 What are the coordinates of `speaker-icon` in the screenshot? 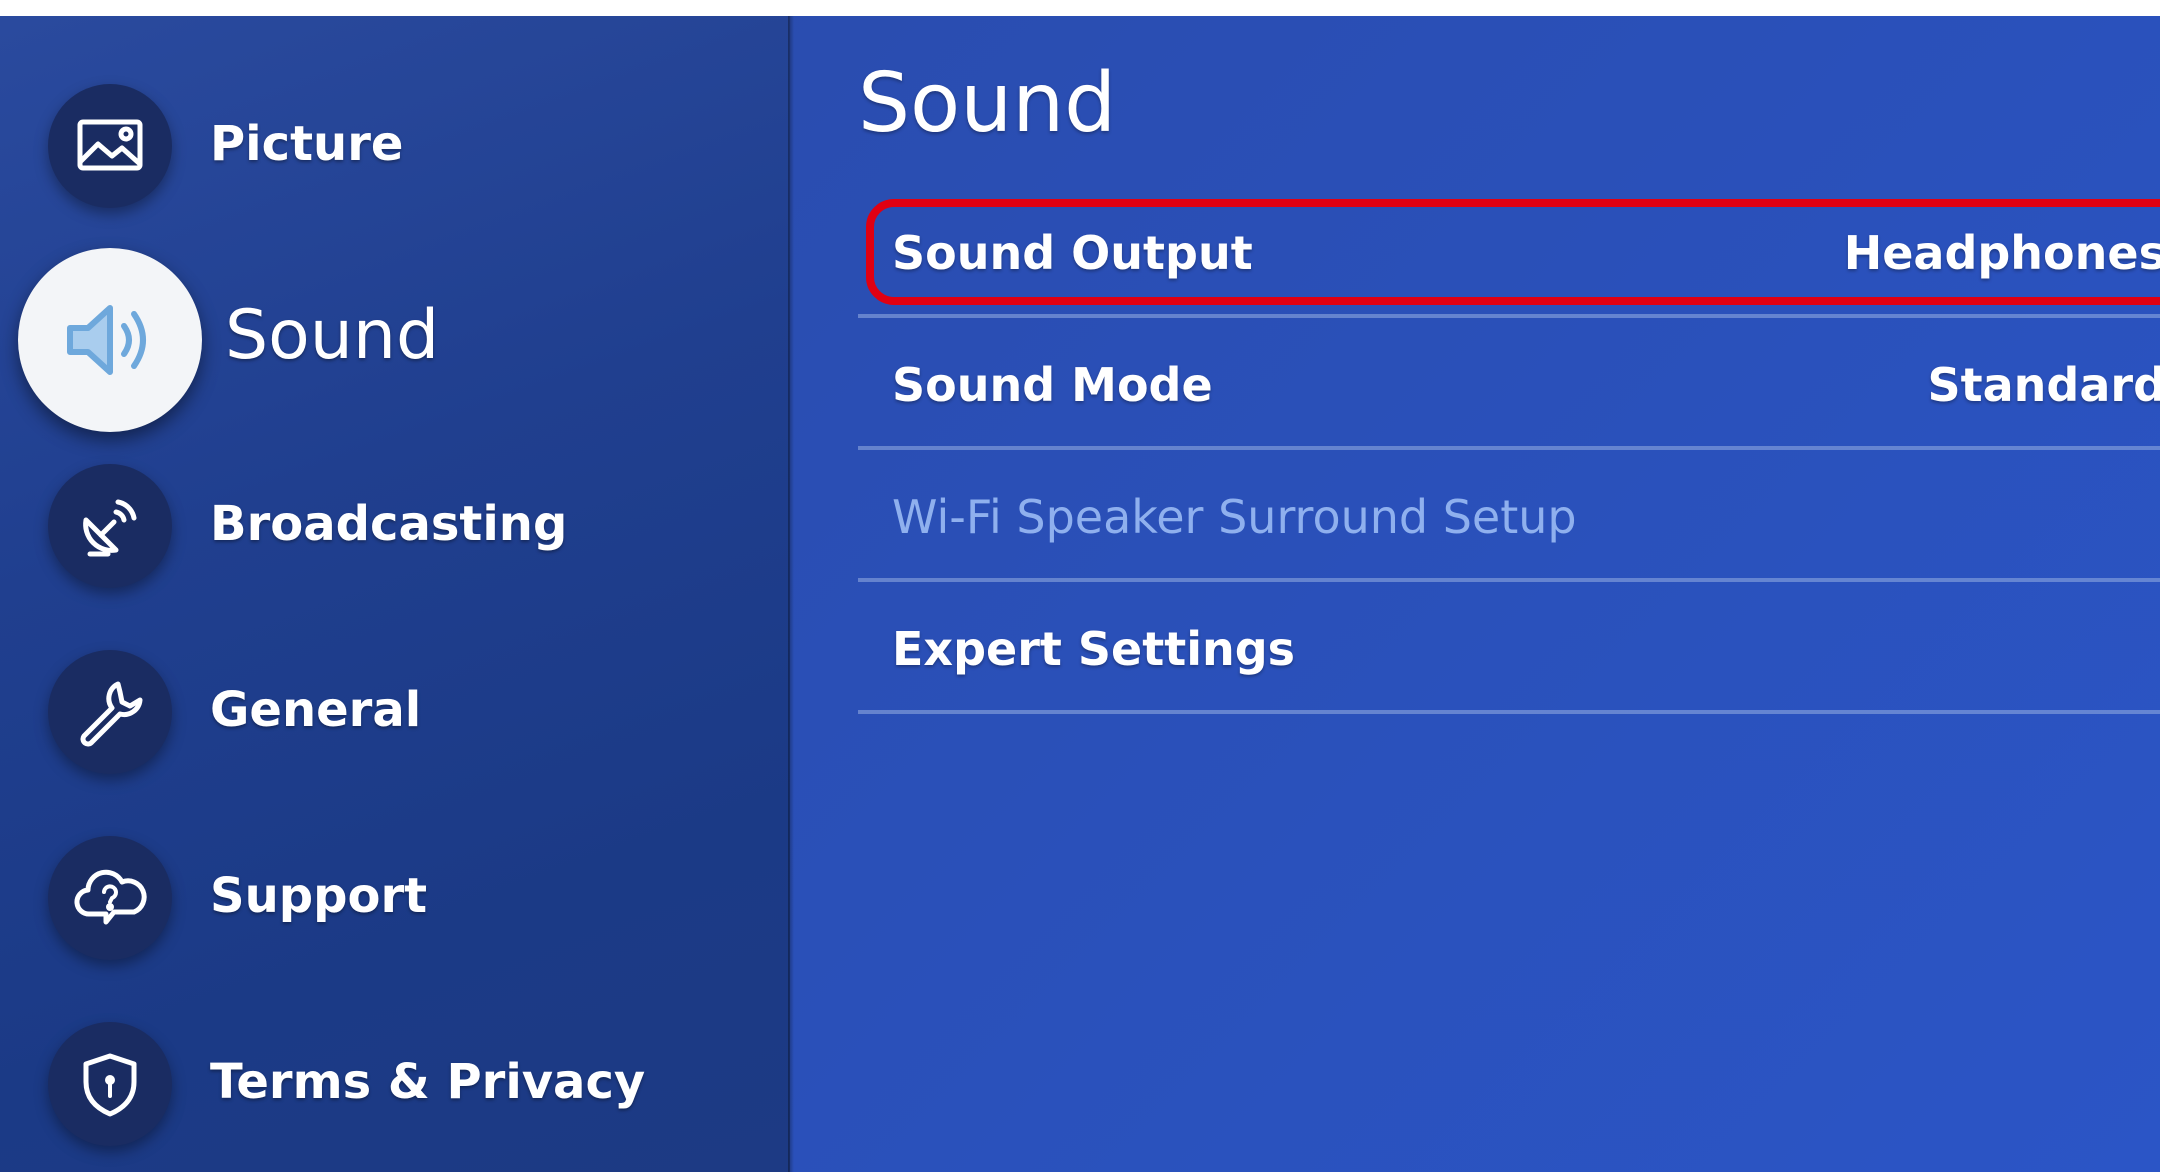 It's located at (110, 340).